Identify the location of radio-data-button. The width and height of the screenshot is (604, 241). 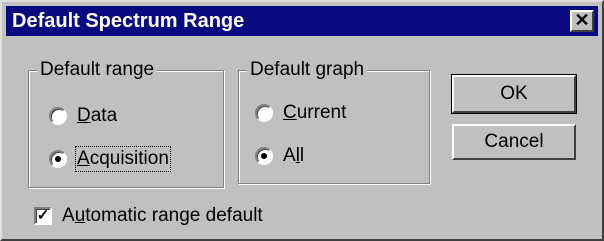
(58, 116).